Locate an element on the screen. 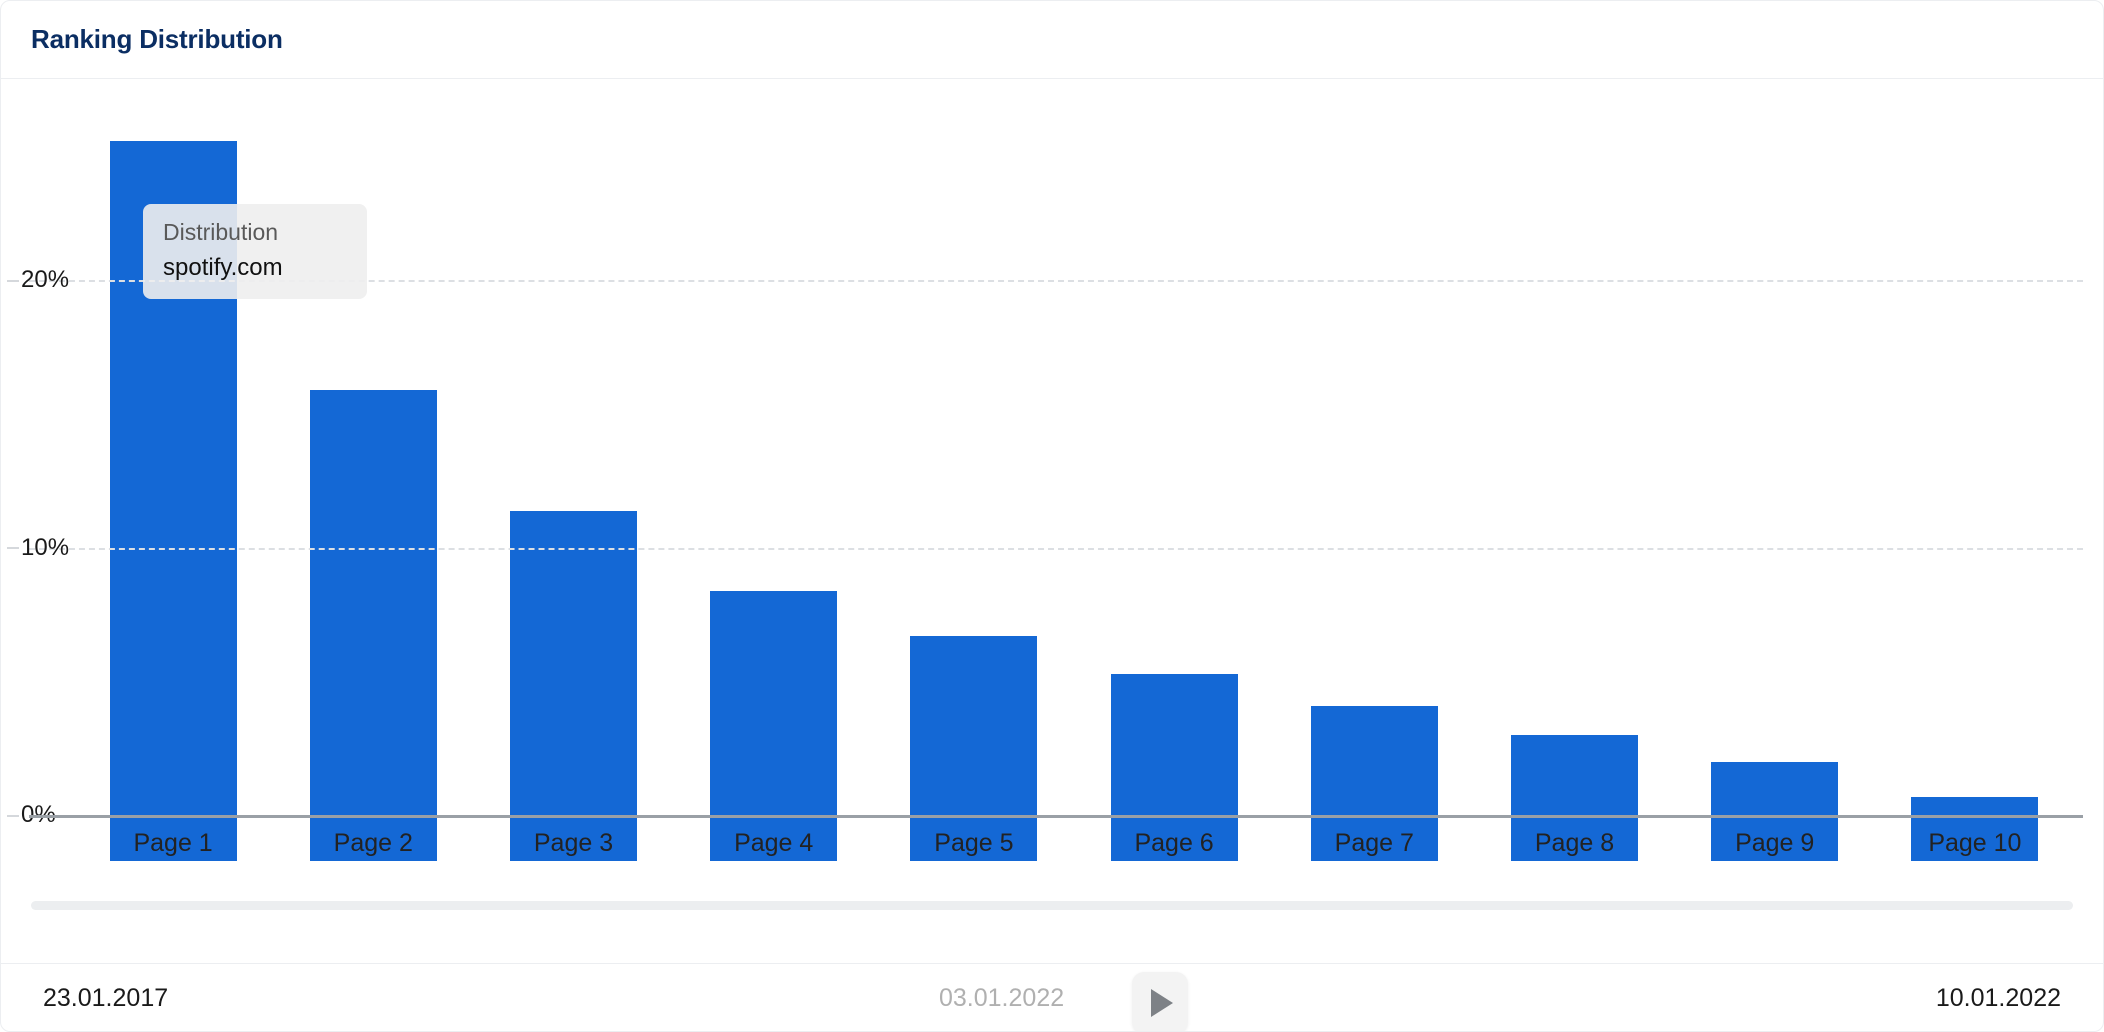 Image resolution: width=2104 pixels, height=1032 pixels. y-axis-tick-label: 20% is located at coordinates (38, 280).